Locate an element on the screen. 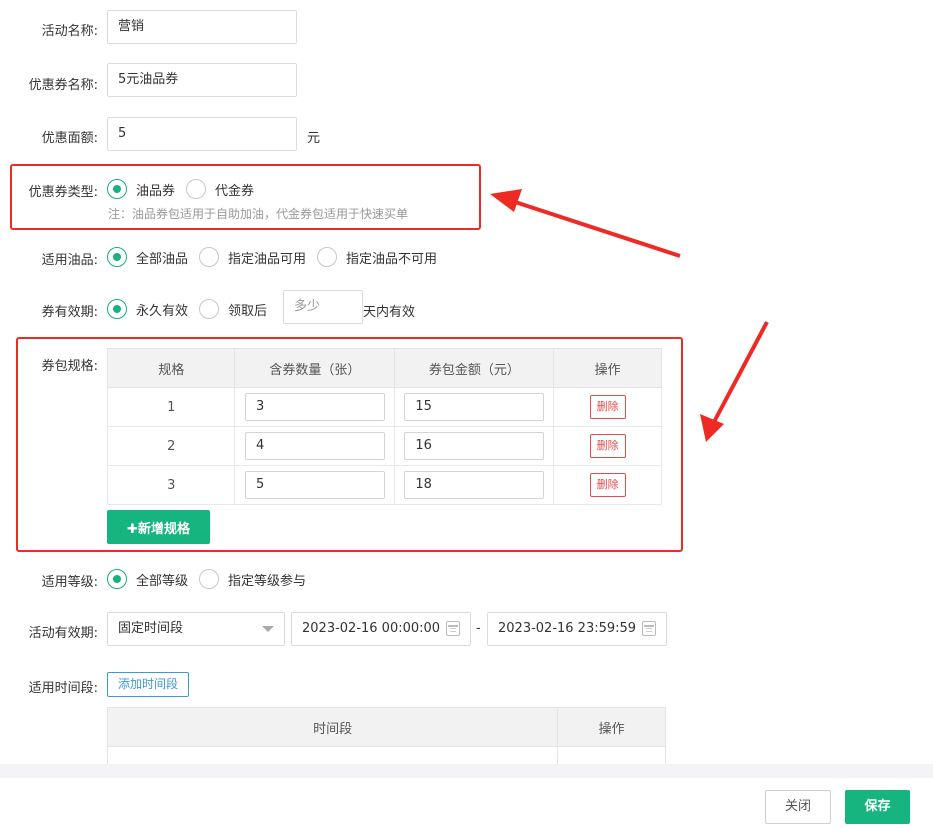  applicable-level-label: 适用等级: is located at coordinates (69, 582).